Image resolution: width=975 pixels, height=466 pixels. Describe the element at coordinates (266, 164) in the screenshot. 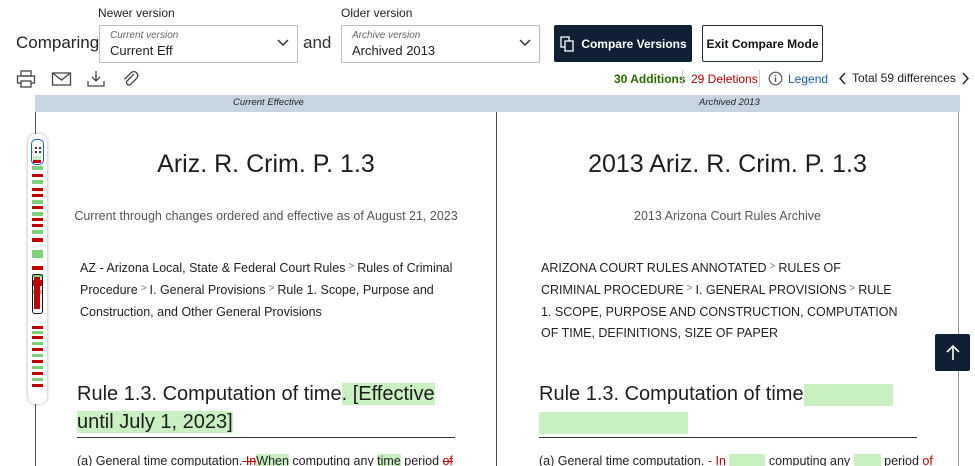

I see `left-doc-title: Ariz. R. Crim. P. 1.3` at that location.